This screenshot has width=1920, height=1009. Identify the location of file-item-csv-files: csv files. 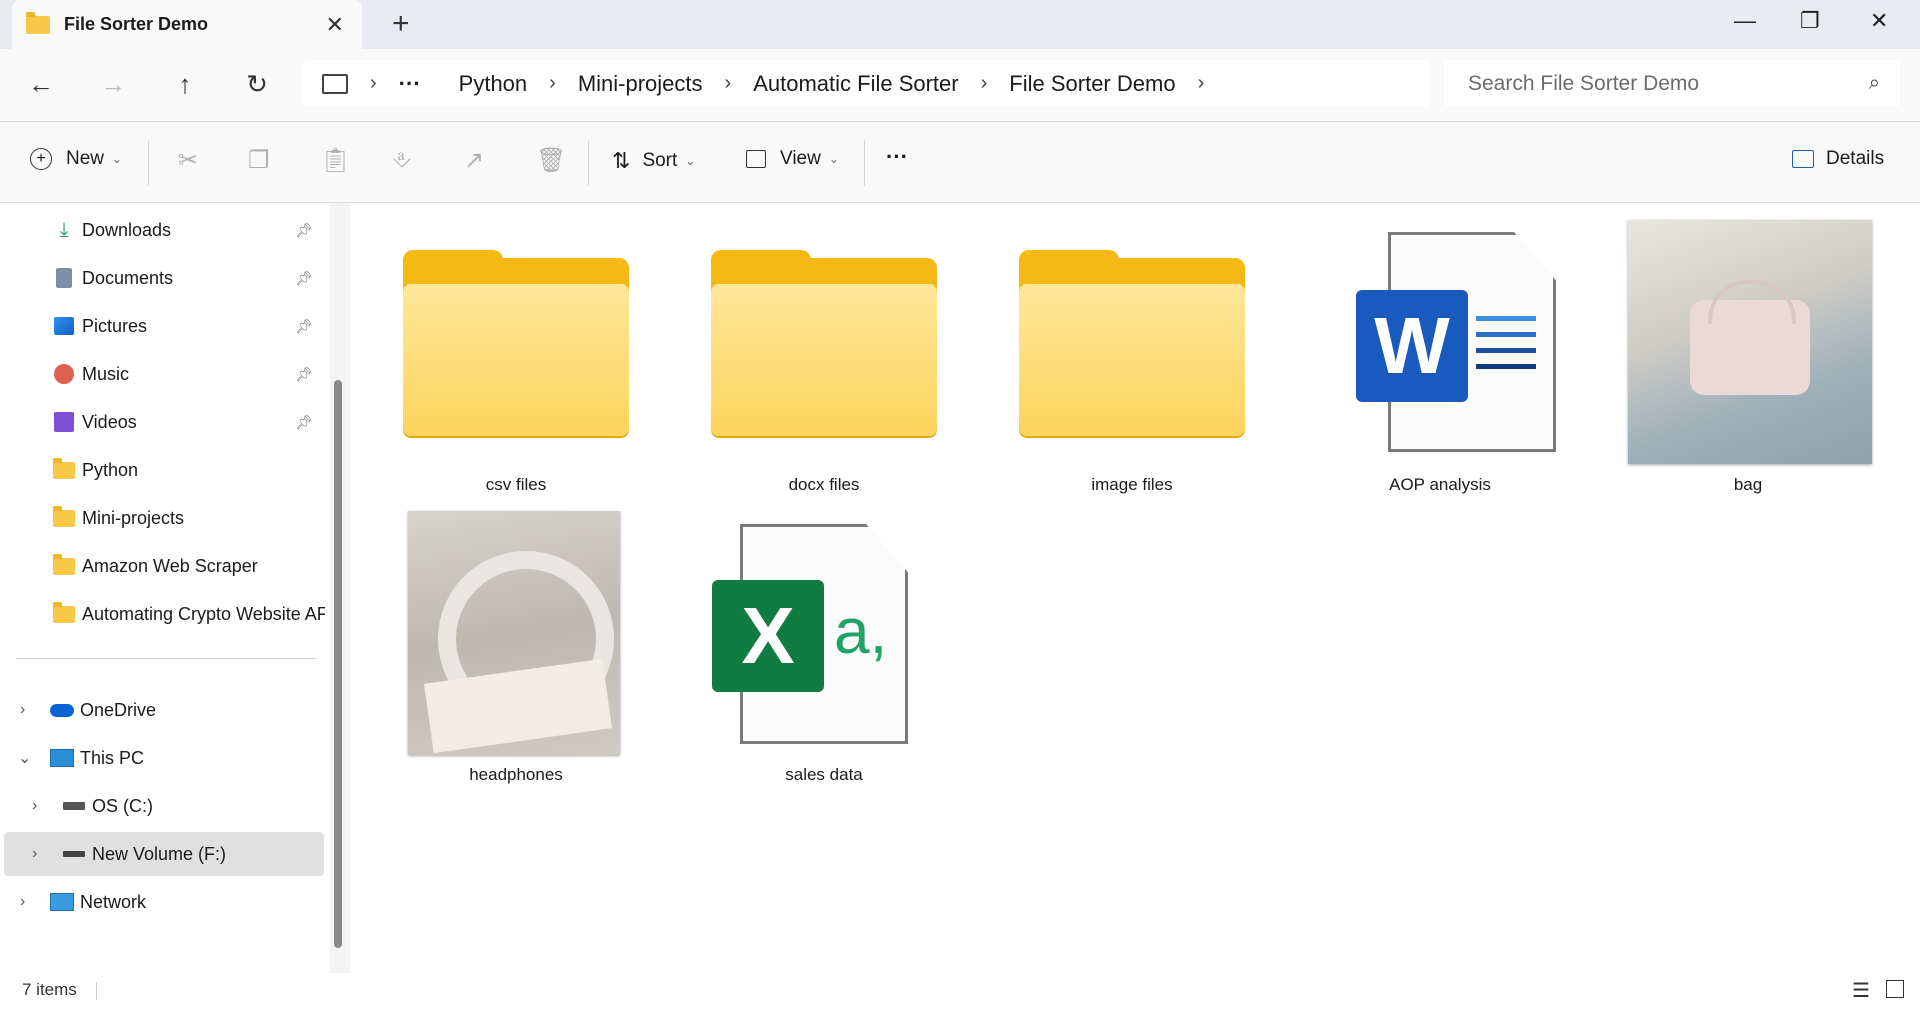
(516, 358).